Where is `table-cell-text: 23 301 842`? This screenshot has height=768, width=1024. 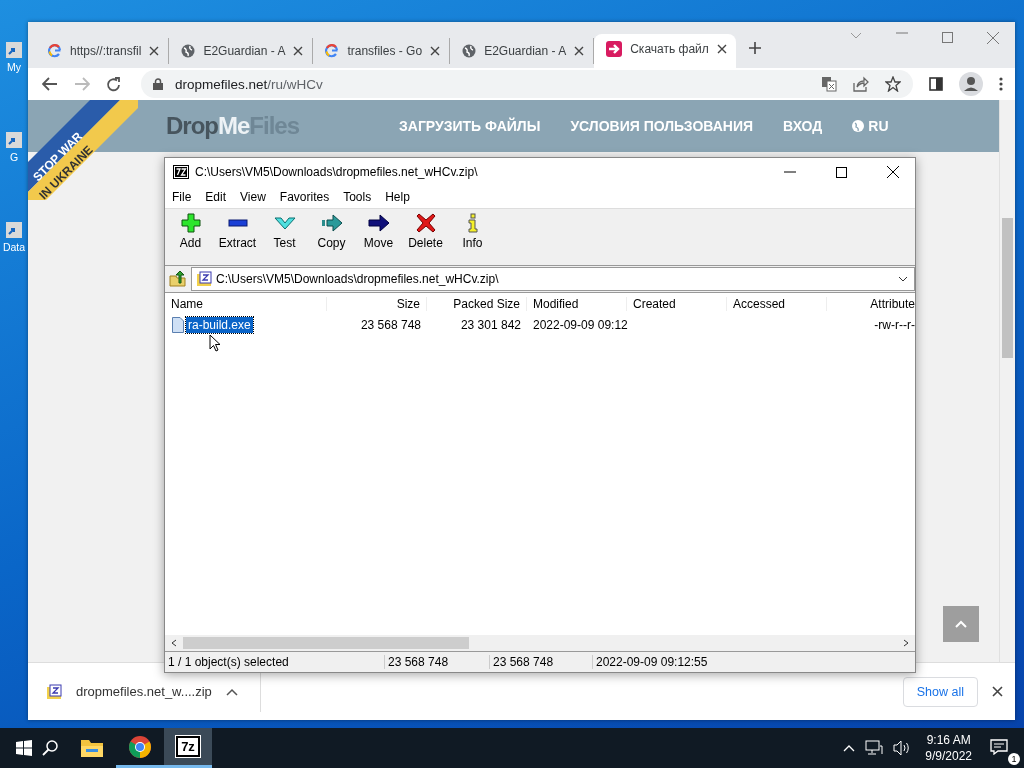 table-cell-text: 23 301 842 is located at coordinates (490, 325).